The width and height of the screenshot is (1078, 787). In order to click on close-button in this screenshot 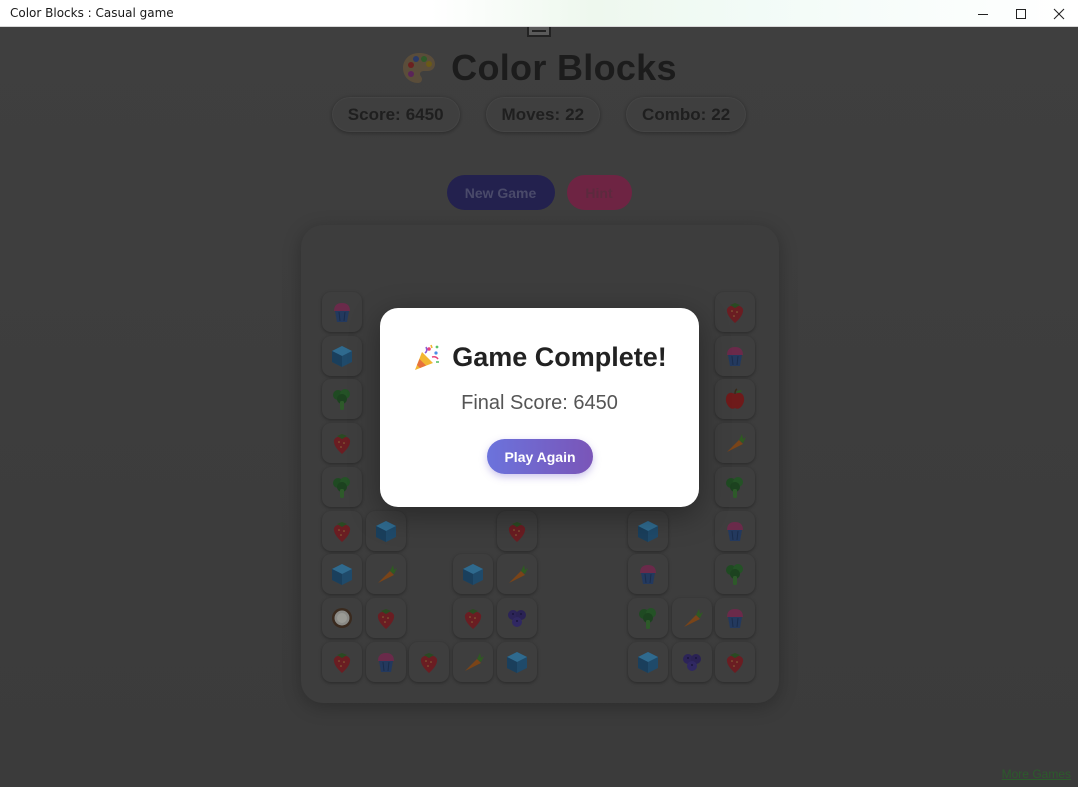, I will do `click(1059, 13)`.